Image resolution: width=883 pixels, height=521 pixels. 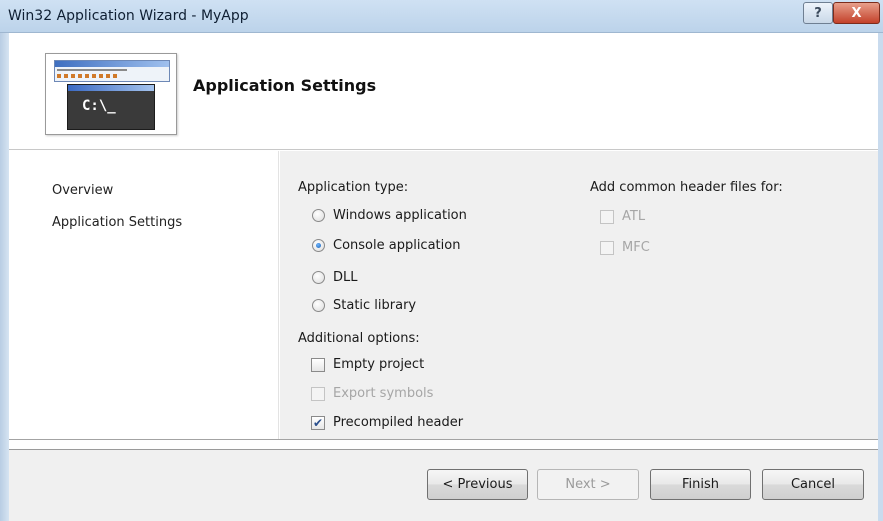 I want to click on checkbox-mfc: MFC, so click(x=625, y=247).